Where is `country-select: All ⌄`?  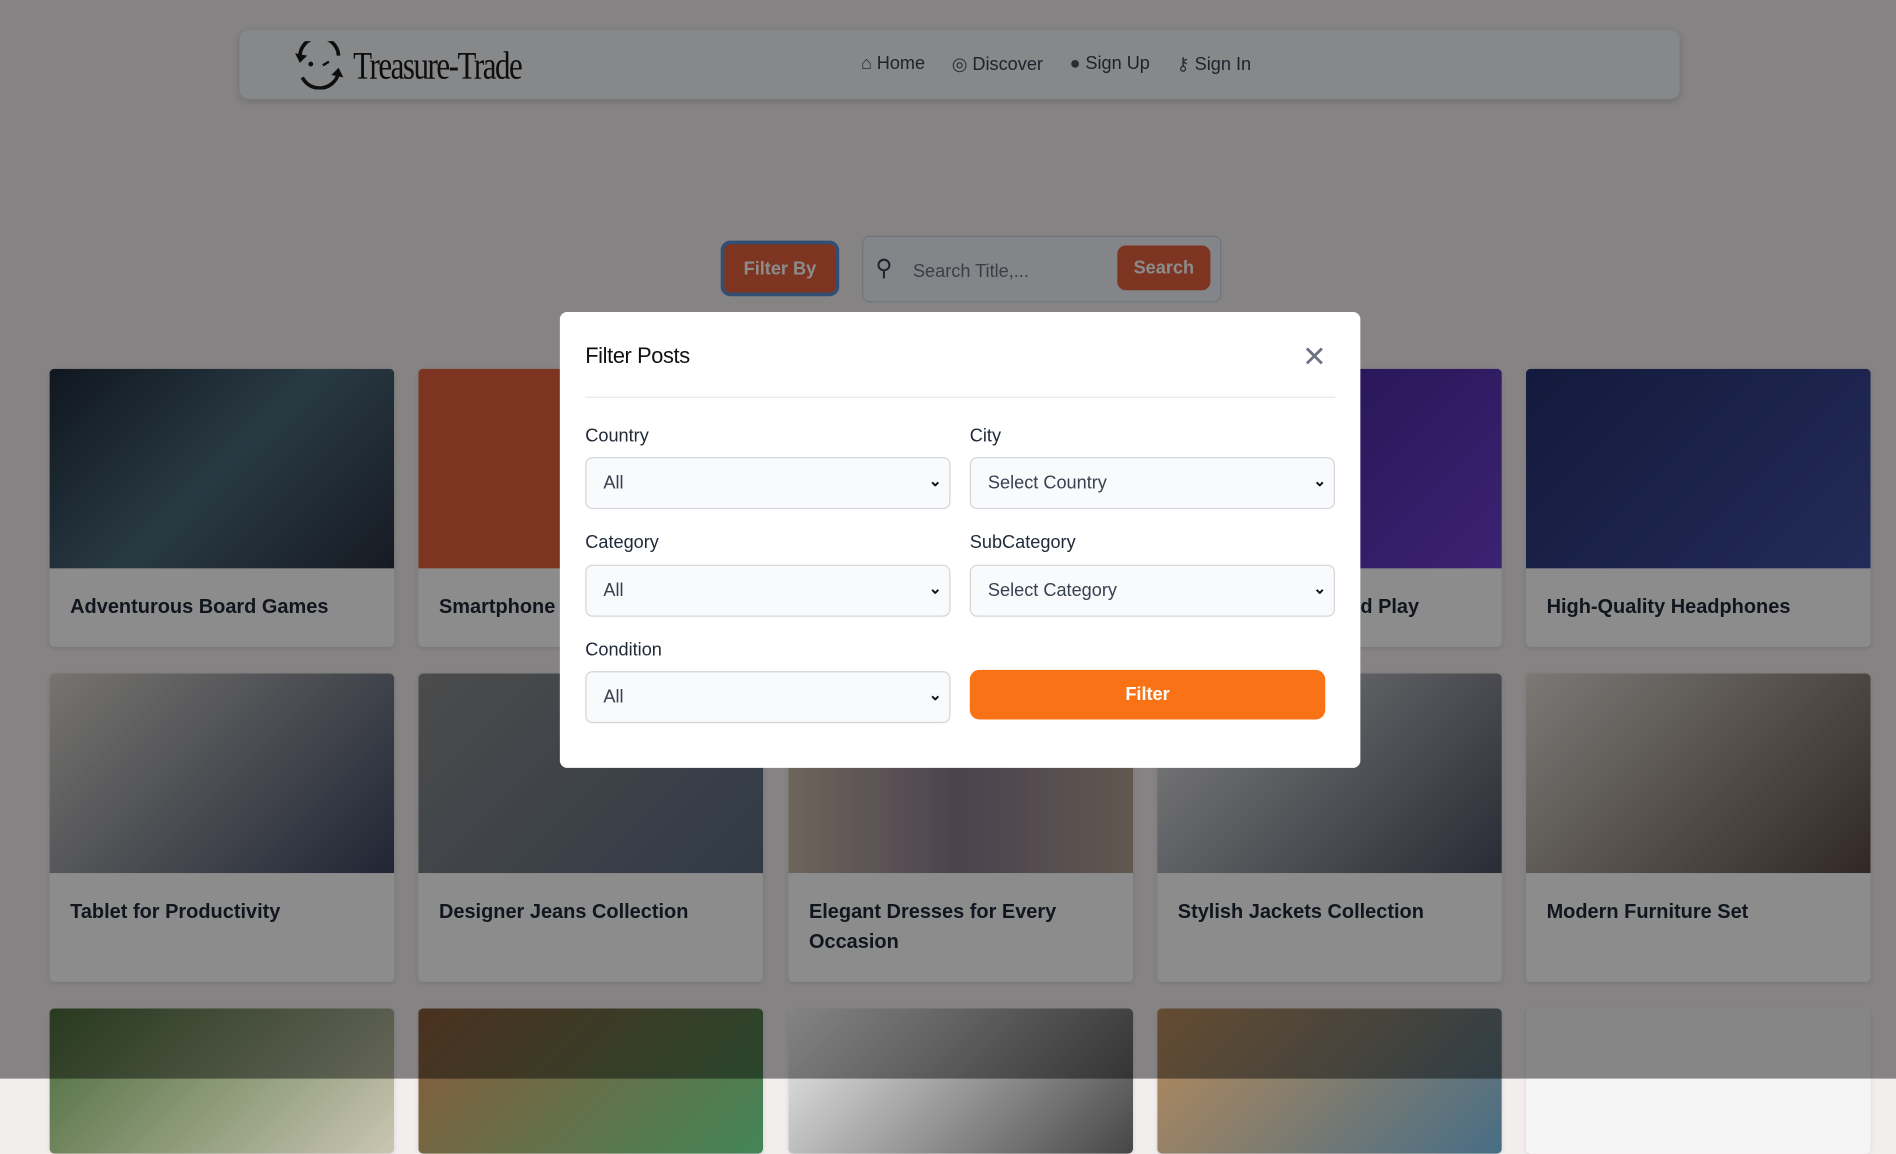
country-select: All ⌄ is located at coordinates (768, 483).